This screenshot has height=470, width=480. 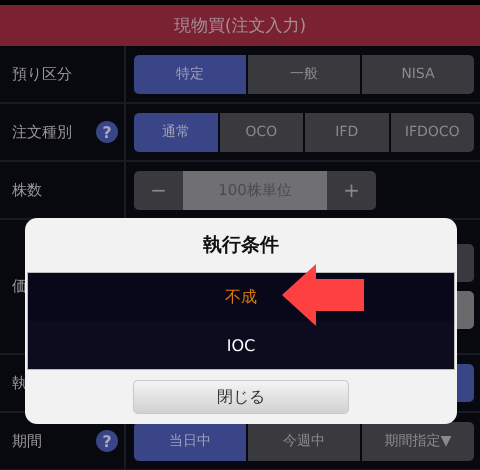 What do you see at coordinates (241, 345) in the screenshot?
I see `option-item: IOC` at bounding box center [241, 345].